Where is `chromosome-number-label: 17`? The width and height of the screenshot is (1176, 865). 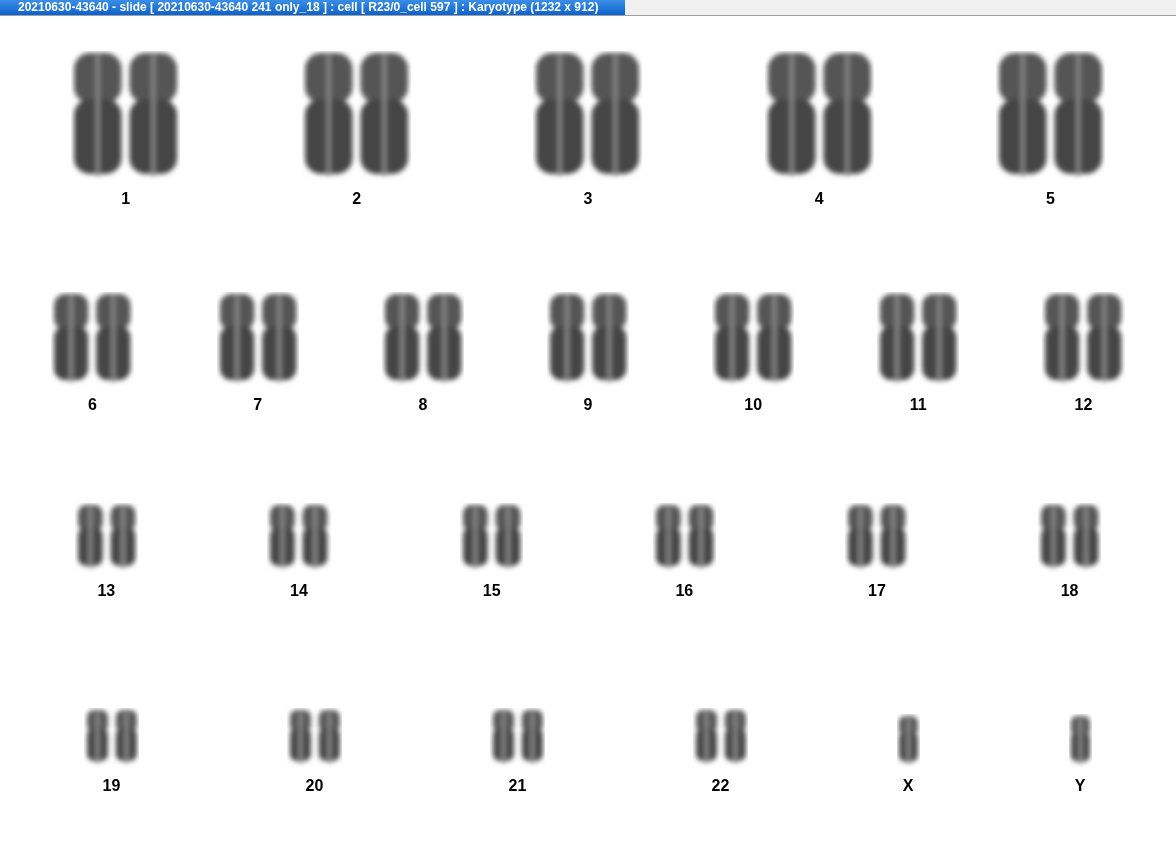 chromosome-number-label: 17 is located at coordinates (877, 591).